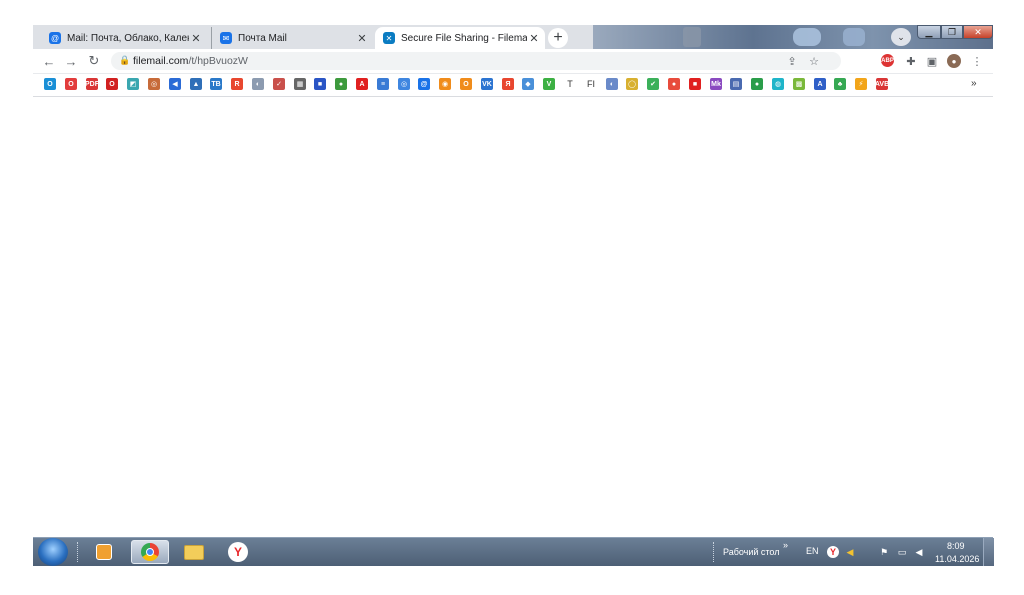 This screenshot has width=1024, height=595. What do you see at coordinates (94, 61) in the screenshot?
I see `reload-icon: ↻` at bounding box center [94, 61].